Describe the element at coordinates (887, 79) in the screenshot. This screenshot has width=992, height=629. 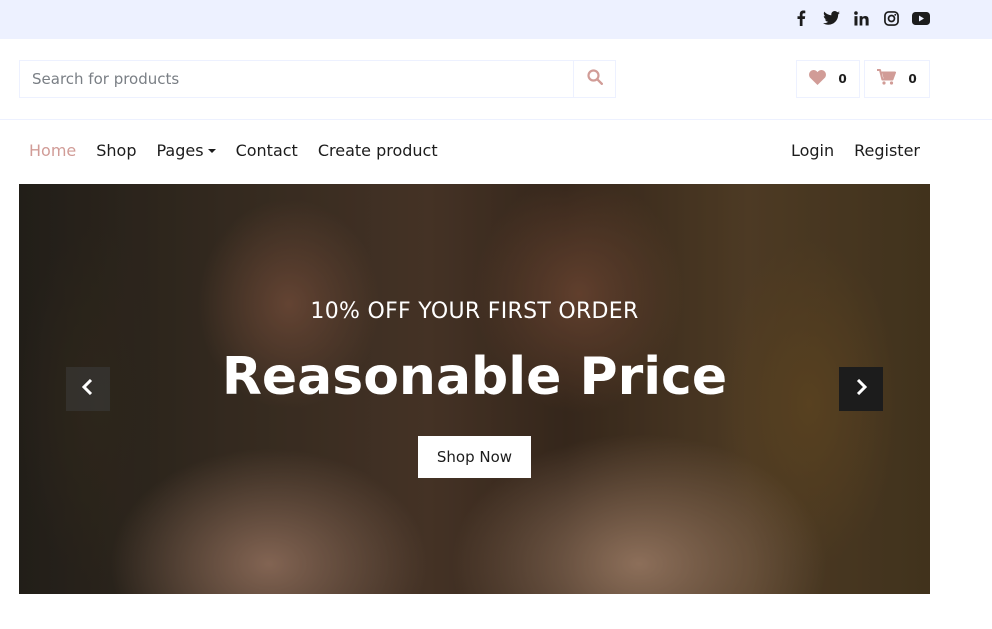
I see `cart-icon` at that location.